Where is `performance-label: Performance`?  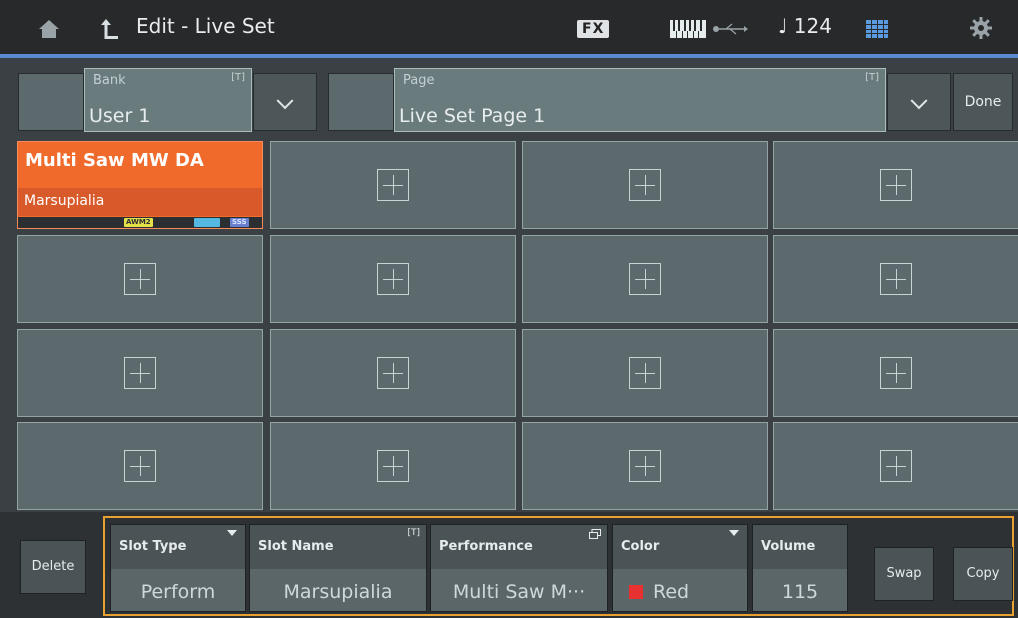
performance-label: Performance is located at coordinates (486, 546).